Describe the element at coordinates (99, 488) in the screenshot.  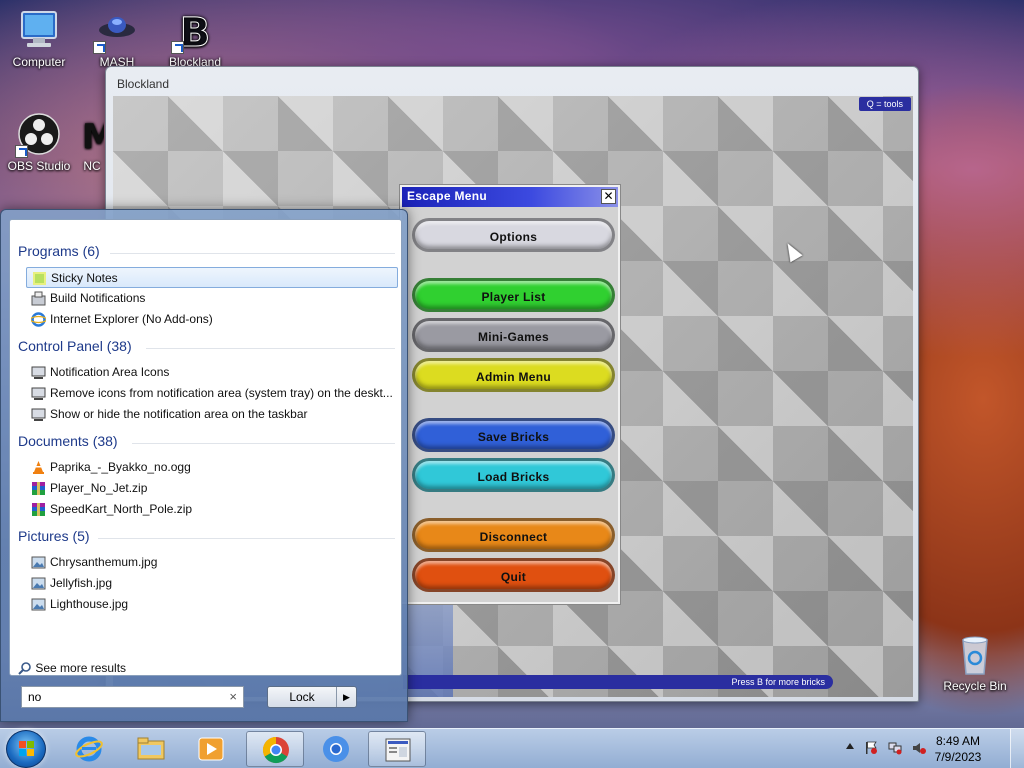
I see `result-label: Player_No_Jet.zip` at that location.